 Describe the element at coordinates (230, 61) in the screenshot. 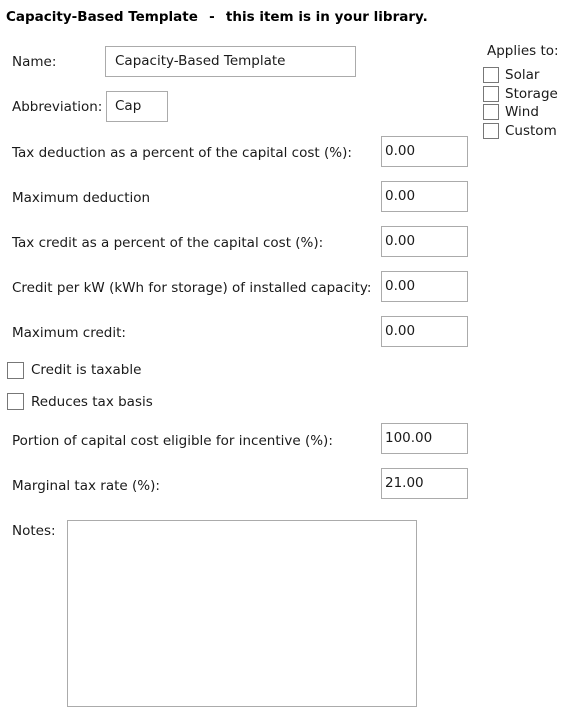

I see `name-input: Capacity-Based Template` at that location.